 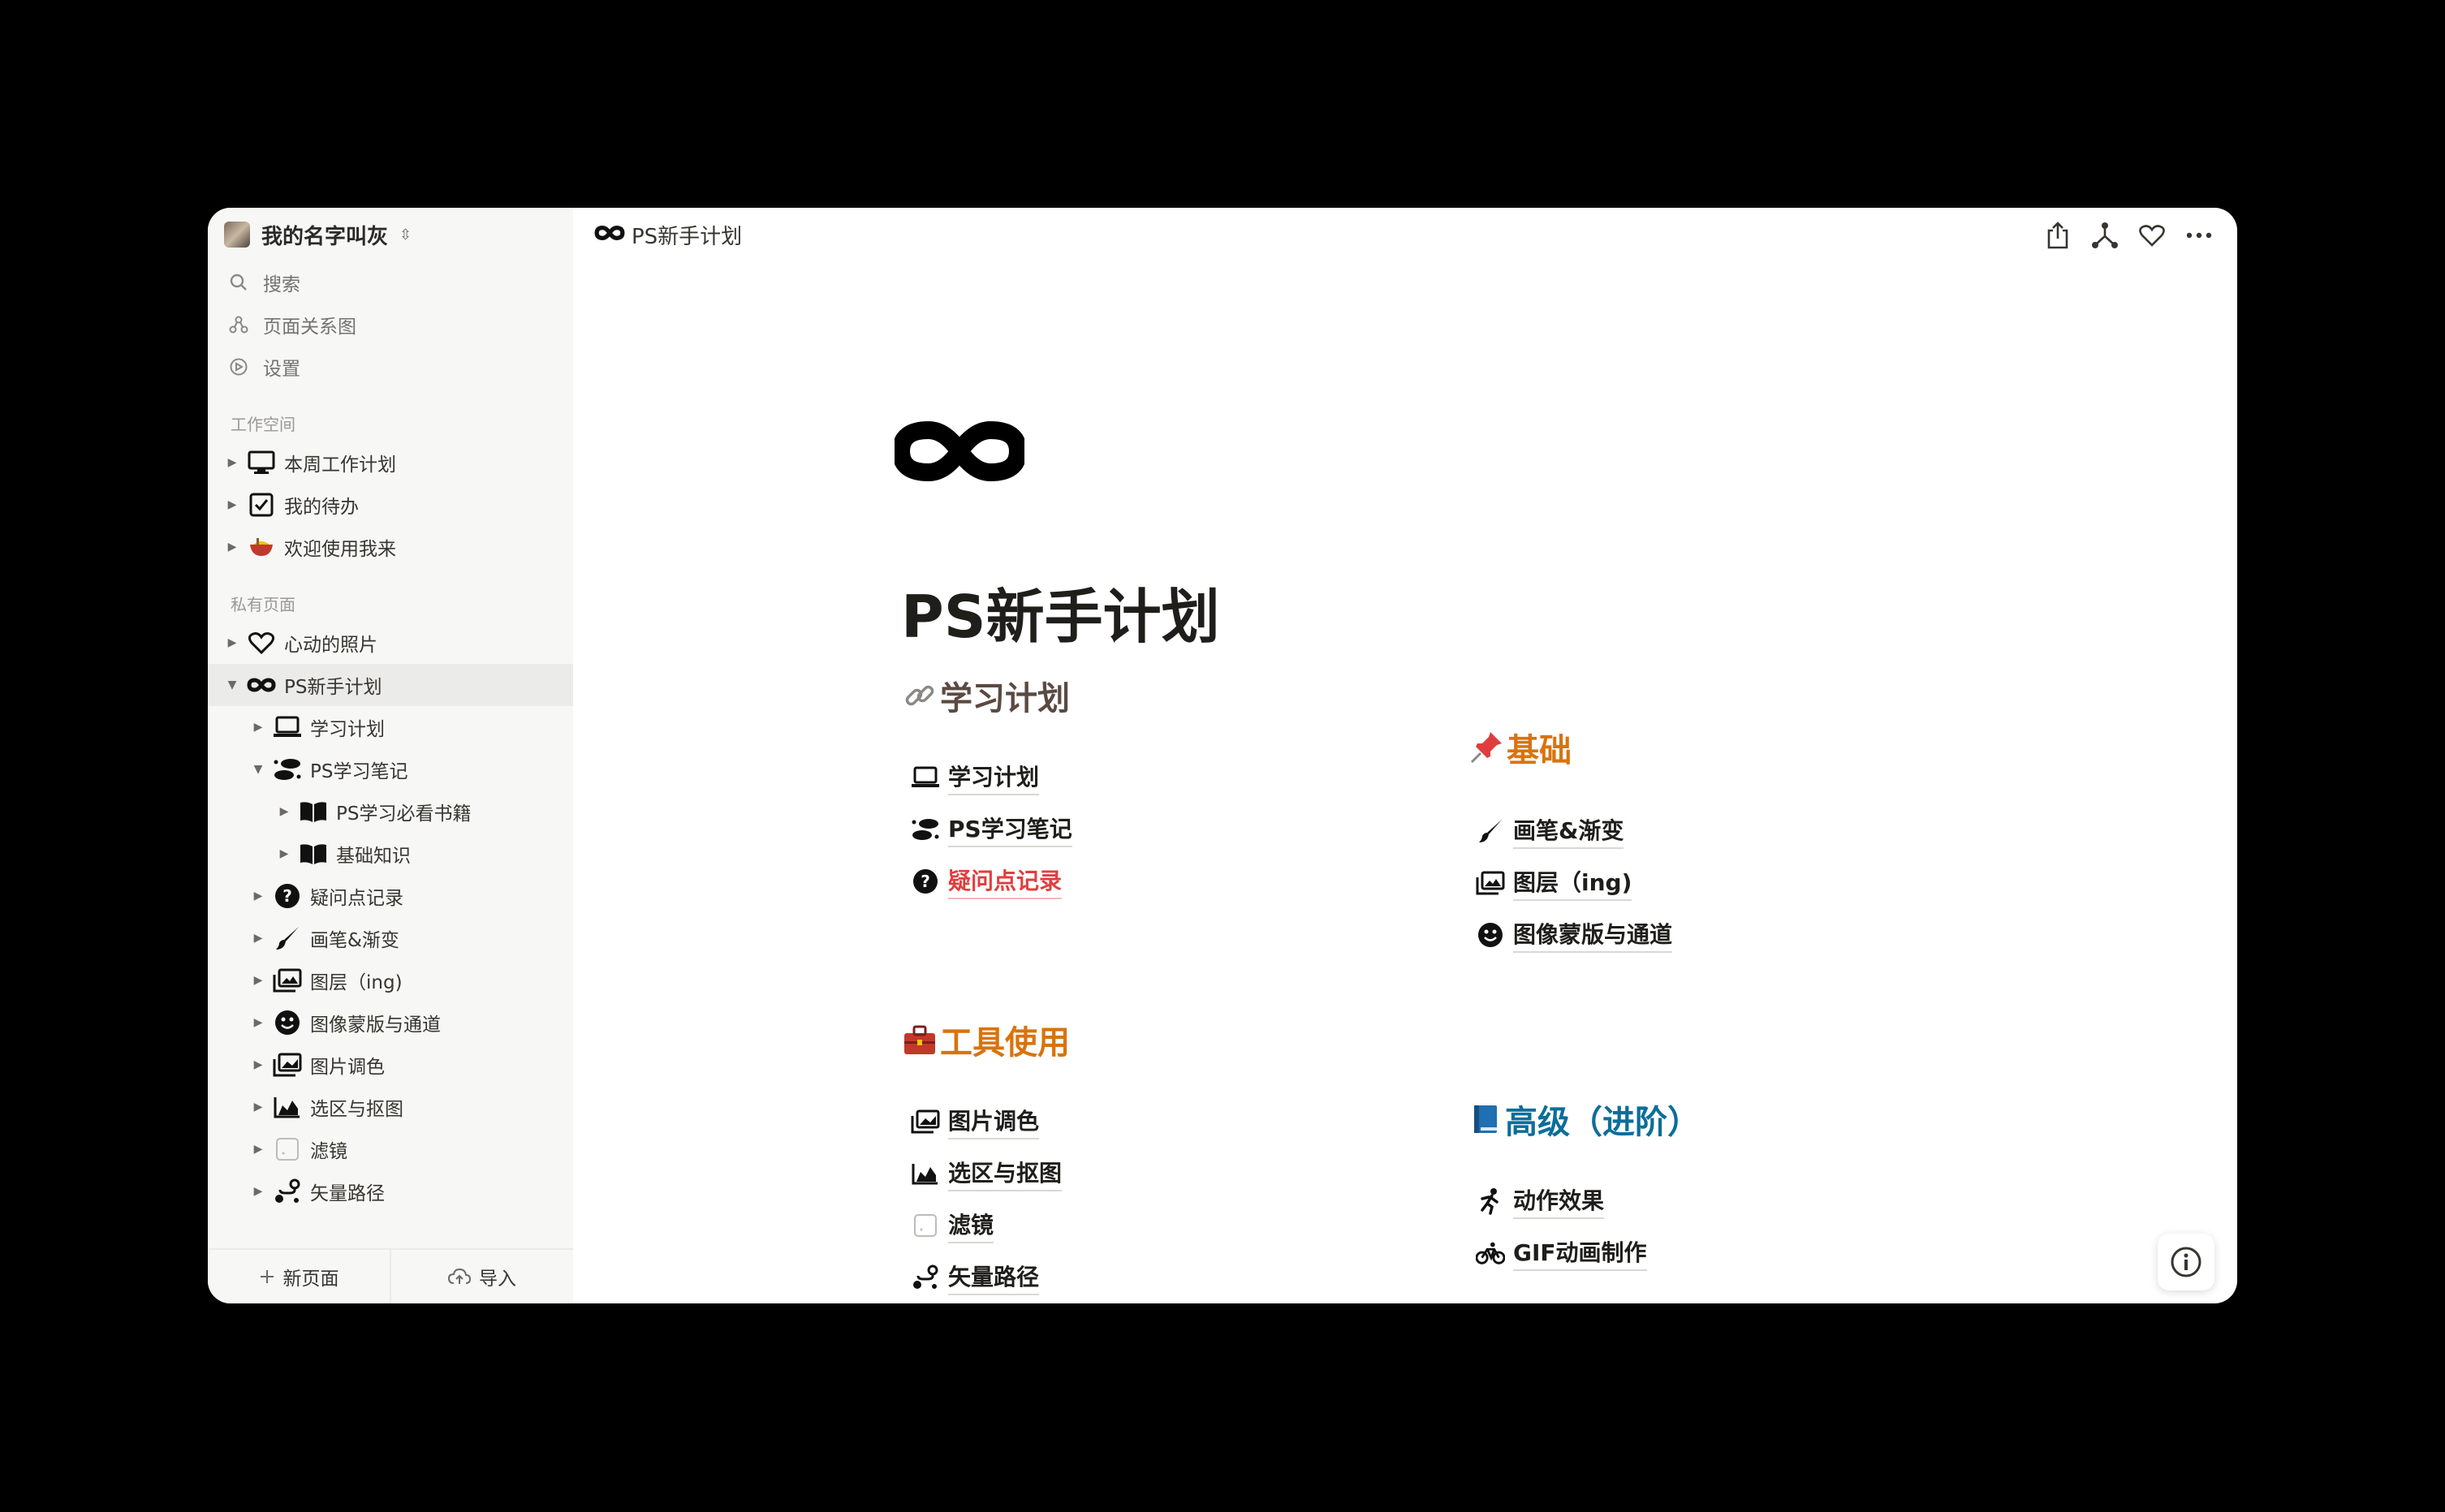 I want to click on smile-icon, so click(x=287, y=1023).